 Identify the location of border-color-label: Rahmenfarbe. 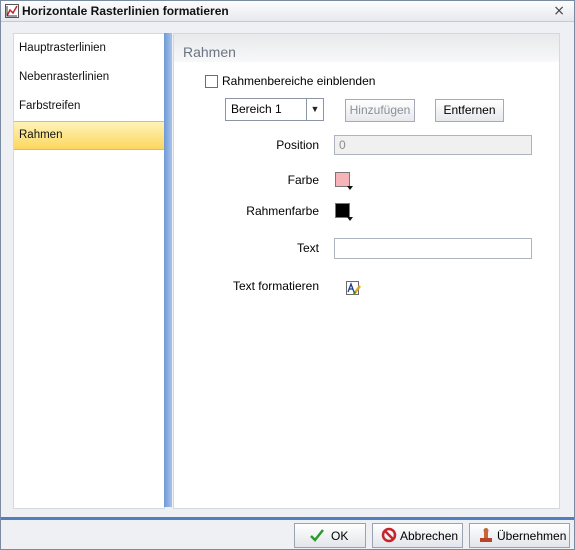
(282, 211).